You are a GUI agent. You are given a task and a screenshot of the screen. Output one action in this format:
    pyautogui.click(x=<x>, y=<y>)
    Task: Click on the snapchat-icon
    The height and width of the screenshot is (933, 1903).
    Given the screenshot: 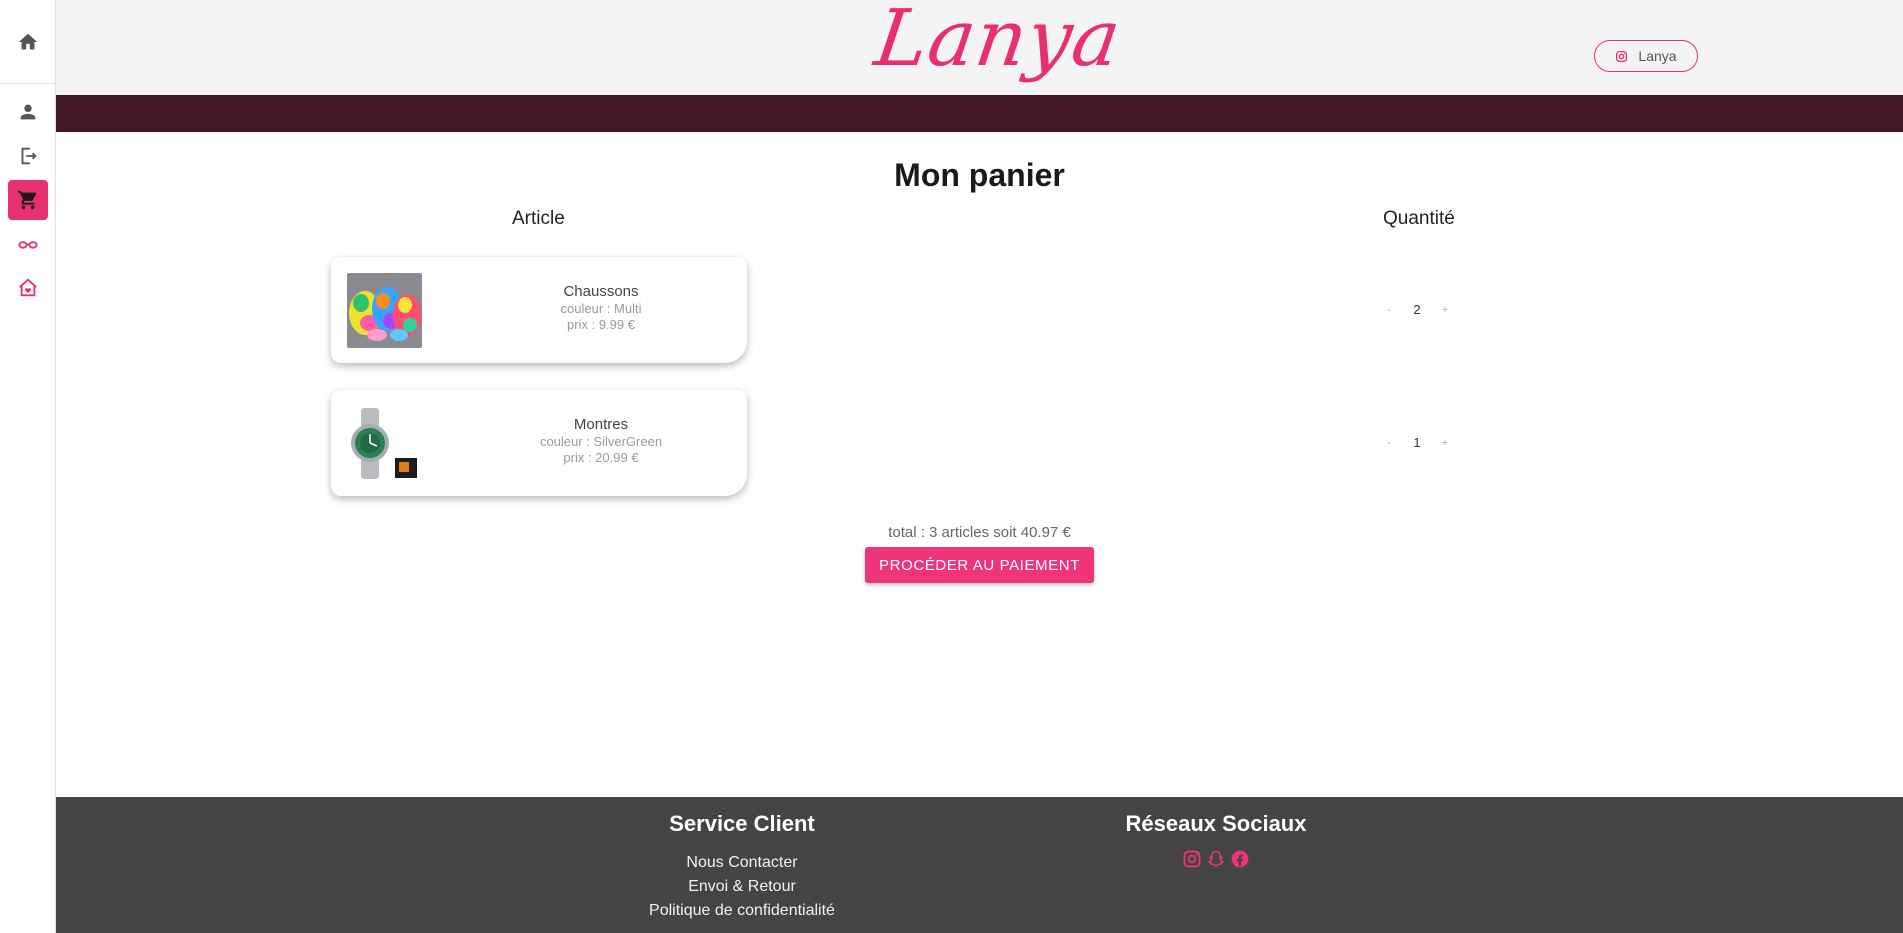 What is the action you would take?
    pyautogui.click(x=1216, y=859)
    